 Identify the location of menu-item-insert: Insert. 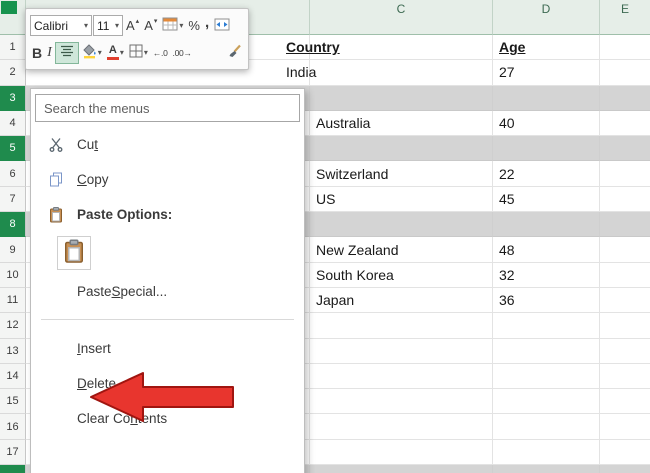
(167, 348).